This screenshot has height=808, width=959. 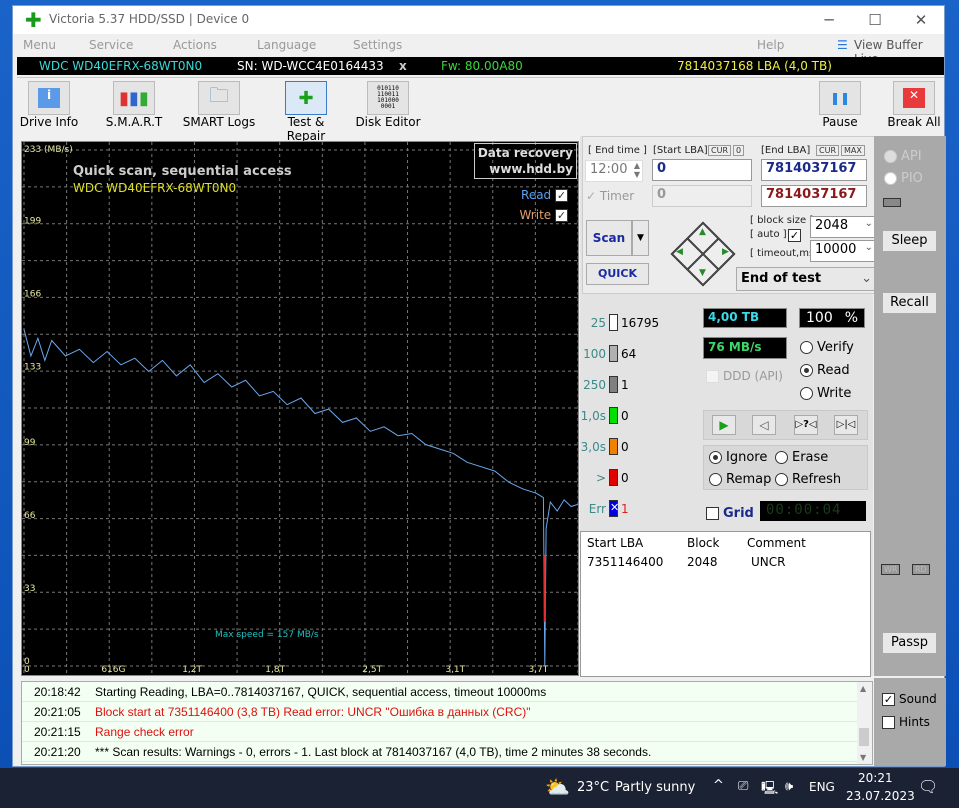 What do you see at coordinates (906, 722) in the screenshot?
I see `hints-checkbox: Hints` at bounding box center [906, 722].